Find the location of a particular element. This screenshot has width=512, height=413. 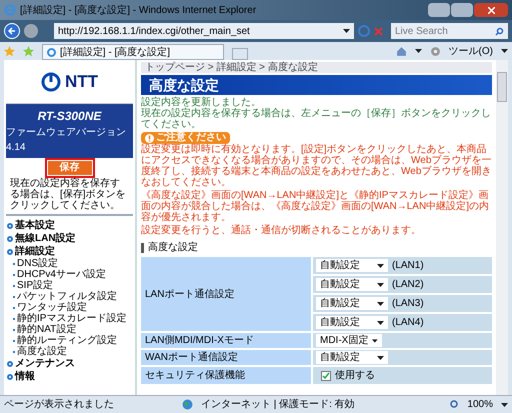

status-text: ページが表示されました is located at coordinates (59, 405).